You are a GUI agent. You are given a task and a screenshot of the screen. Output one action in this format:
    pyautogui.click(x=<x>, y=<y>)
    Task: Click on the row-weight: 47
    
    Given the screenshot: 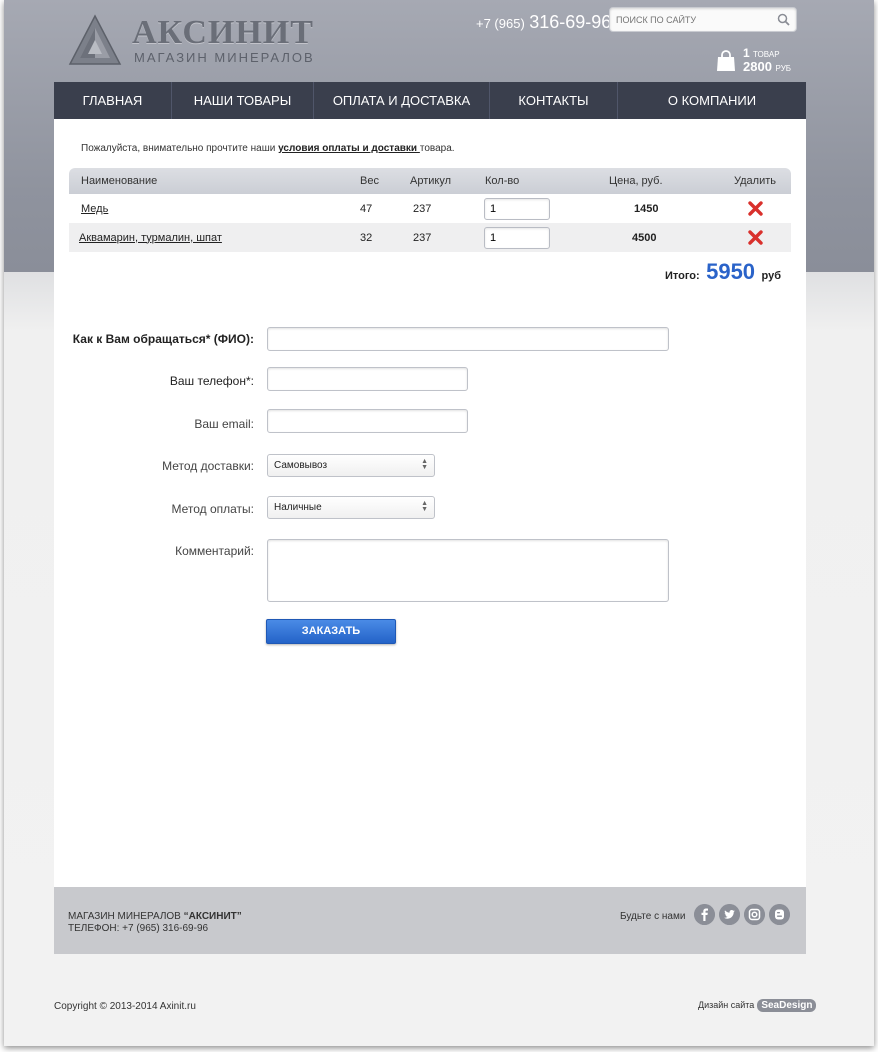 What is the action you would take?
    pyautogui.click(x=366, y=208)
    